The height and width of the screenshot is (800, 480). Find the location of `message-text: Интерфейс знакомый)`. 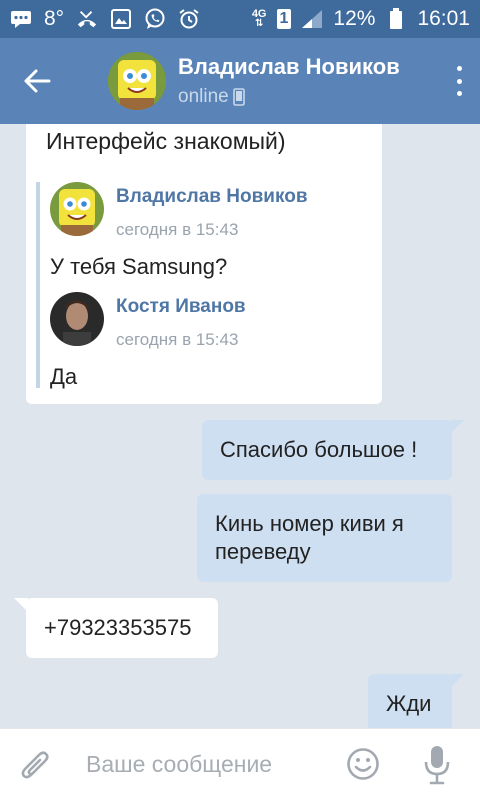

message-text: Интерфейс знакомый) is located at coordinates (166, 141).